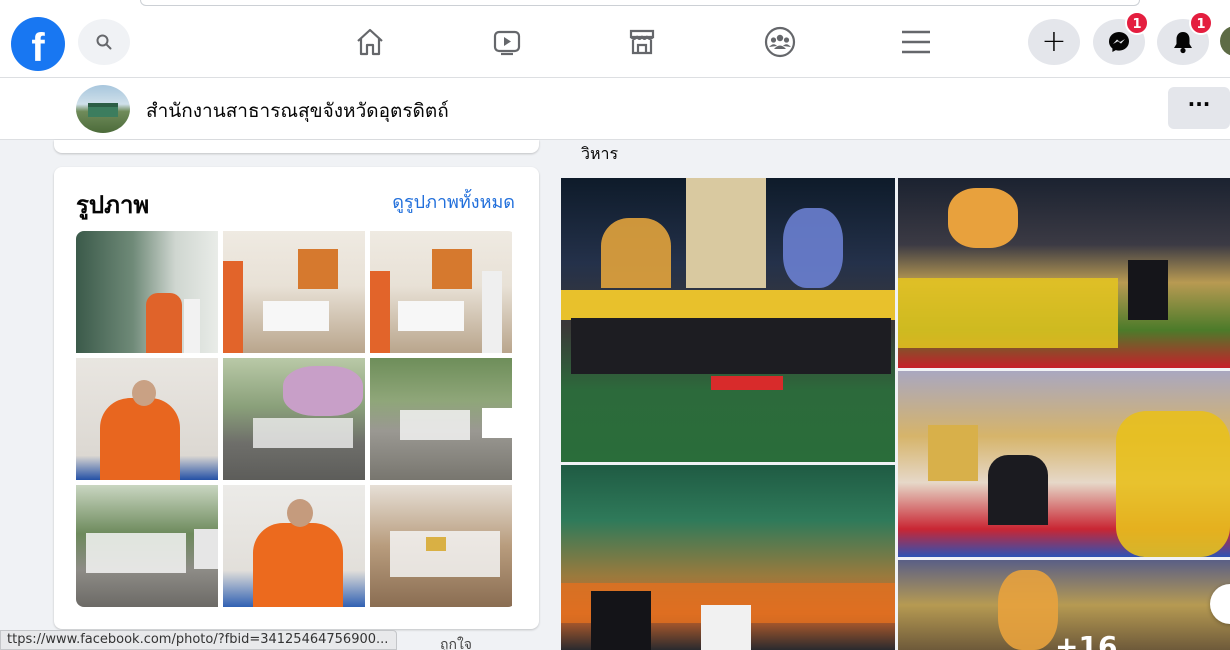 This screenshot has height=650, width=1230. I want to click on photos-card-title: รูปภาพ, so click(113, 205).